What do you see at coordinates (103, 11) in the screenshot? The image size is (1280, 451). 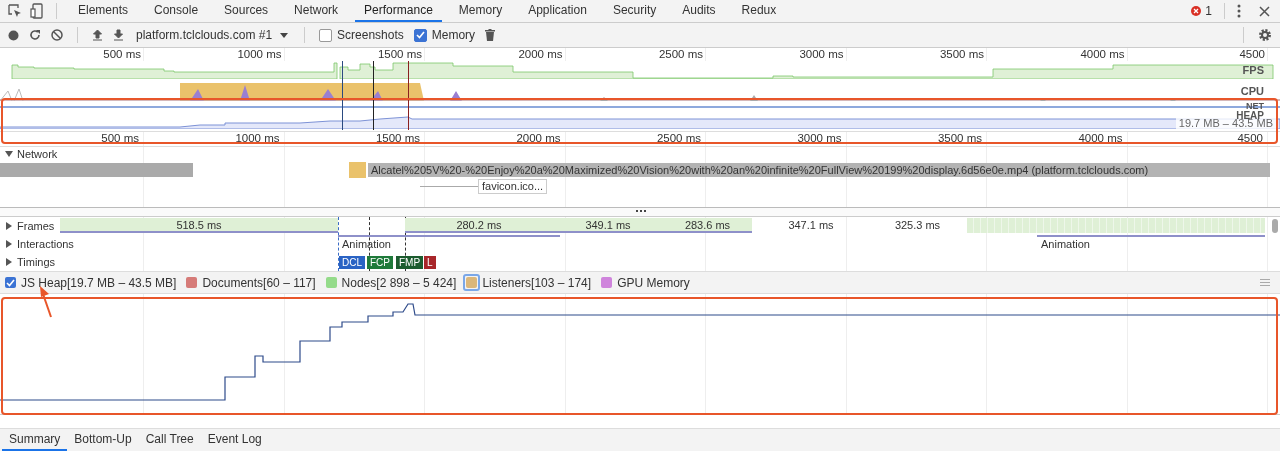 I see `panel-tab: Elements` at bounding box center [103, 11].